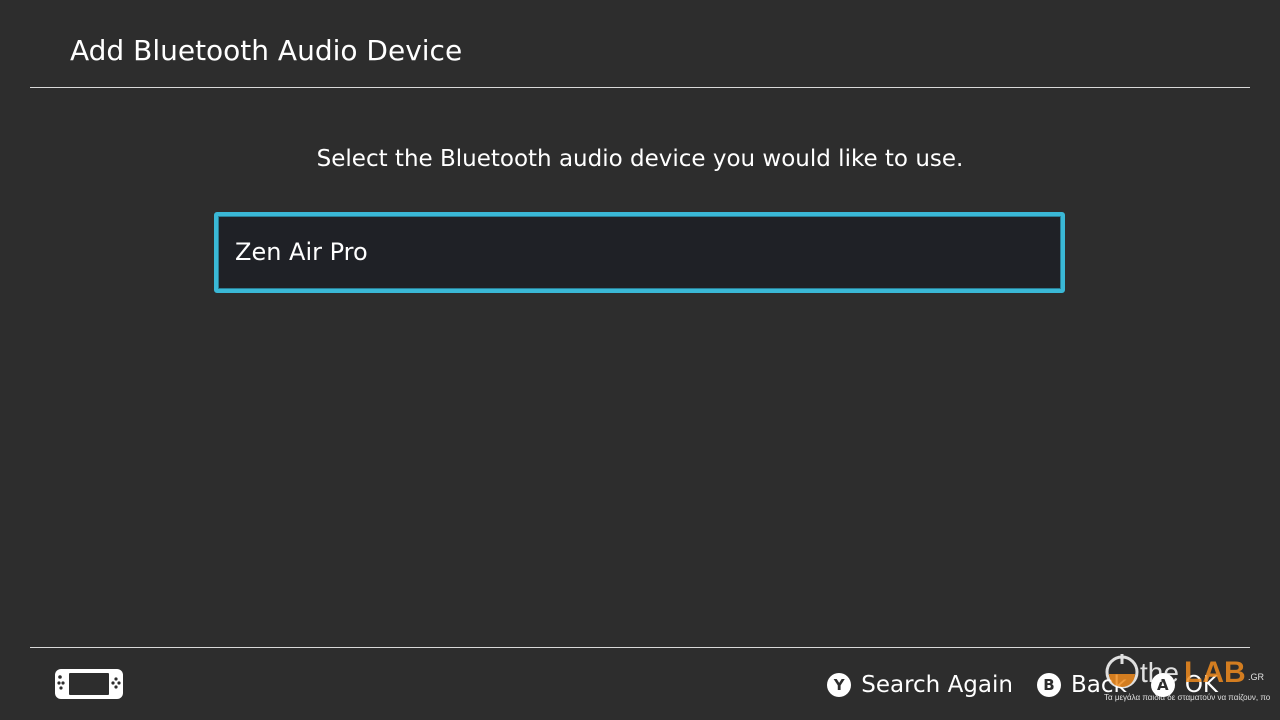  Describe the element at coordinates (266, 50) in the screenshot. I see `page-title: Add Bluetooth Audio Device` at that location.